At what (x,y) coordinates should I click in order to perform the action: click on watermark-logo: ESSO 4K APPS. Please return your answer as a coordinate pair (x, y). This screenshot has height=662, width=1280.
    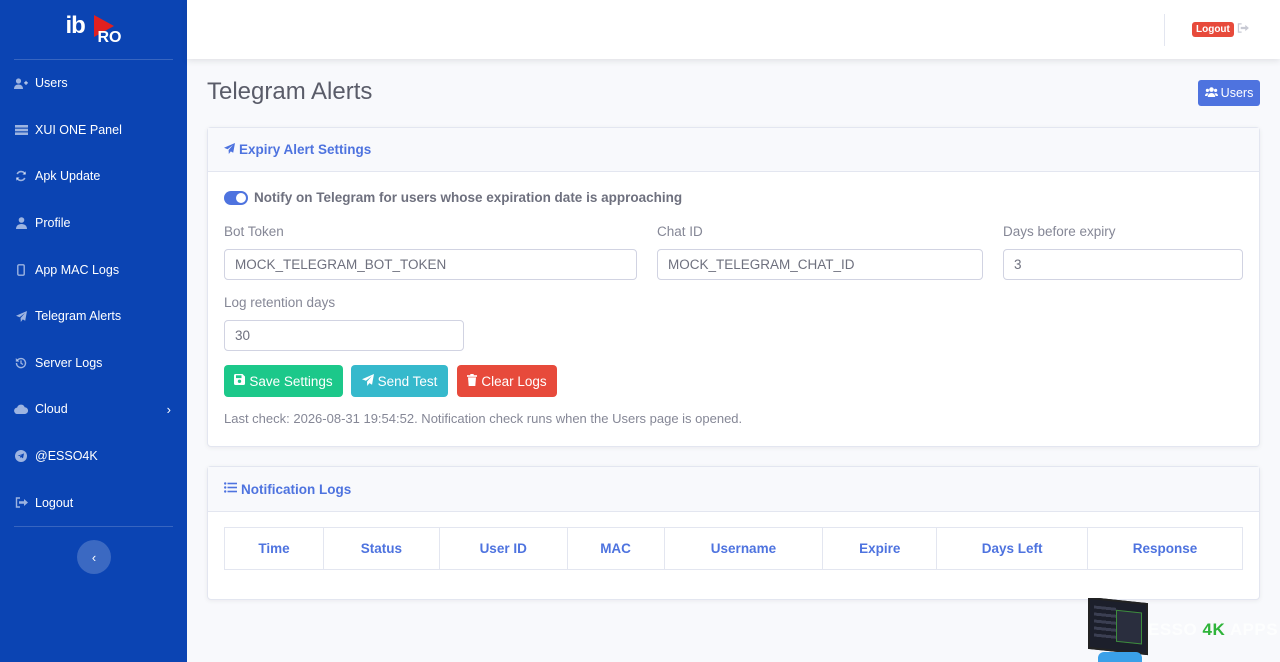
    Looking at the image, I should click on (1183, 630).